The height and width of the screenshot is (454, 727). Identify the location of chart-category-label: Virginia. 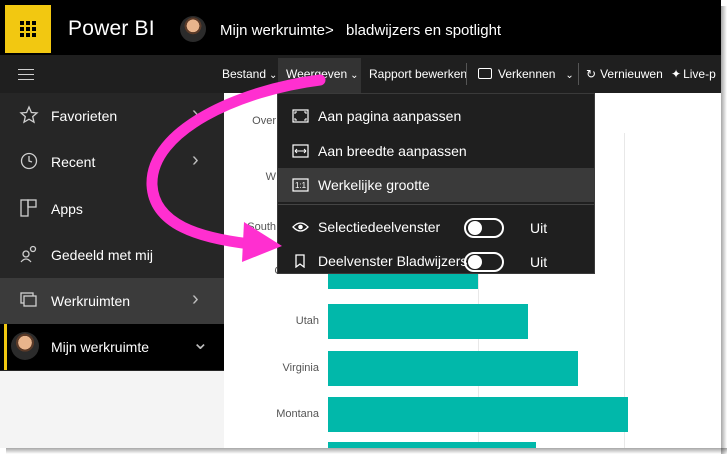
(301, 368).